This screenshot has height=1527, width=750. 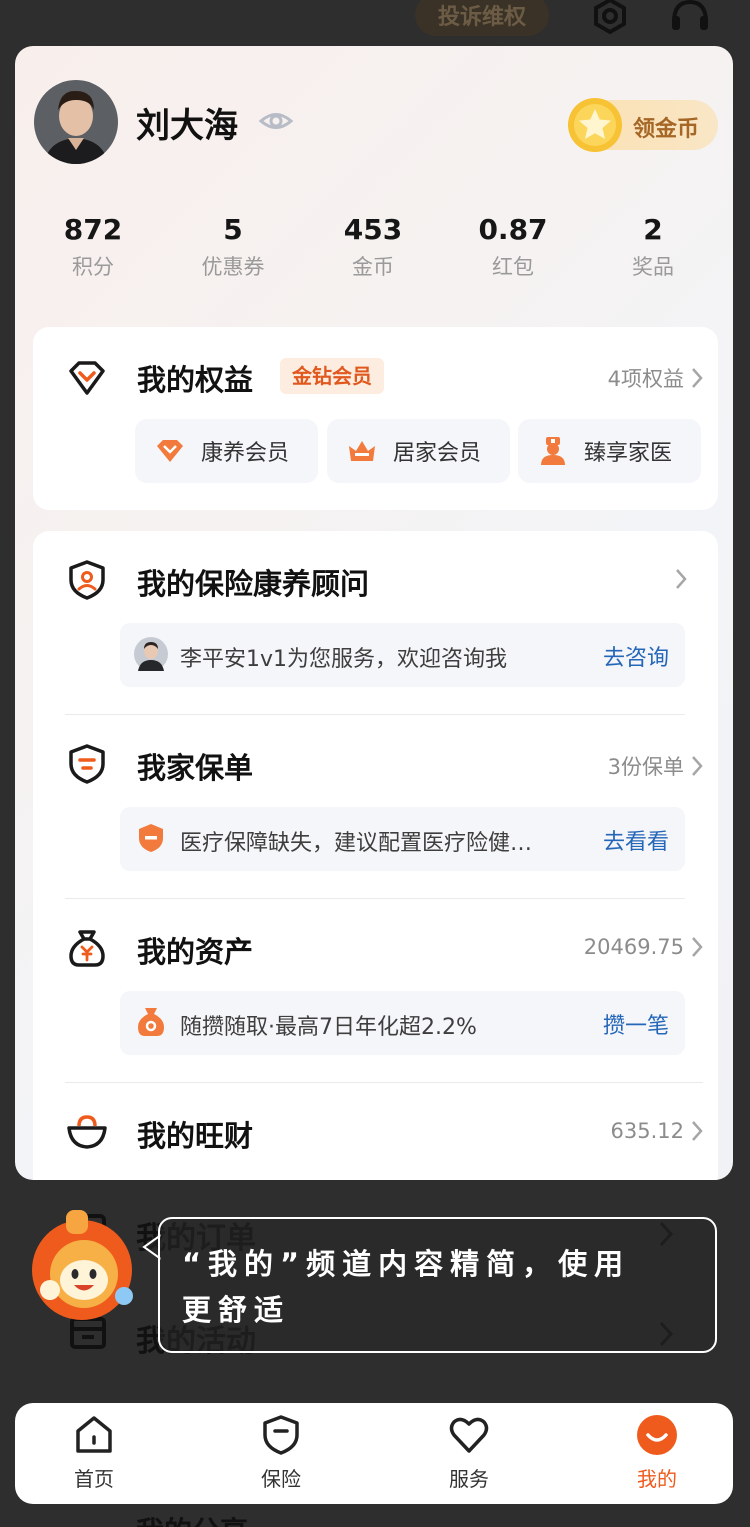 What do you see at coordinates (633, 947) in the screenshot?
I see `assets-amount: 20469.75` at bounding box center [633, 947].